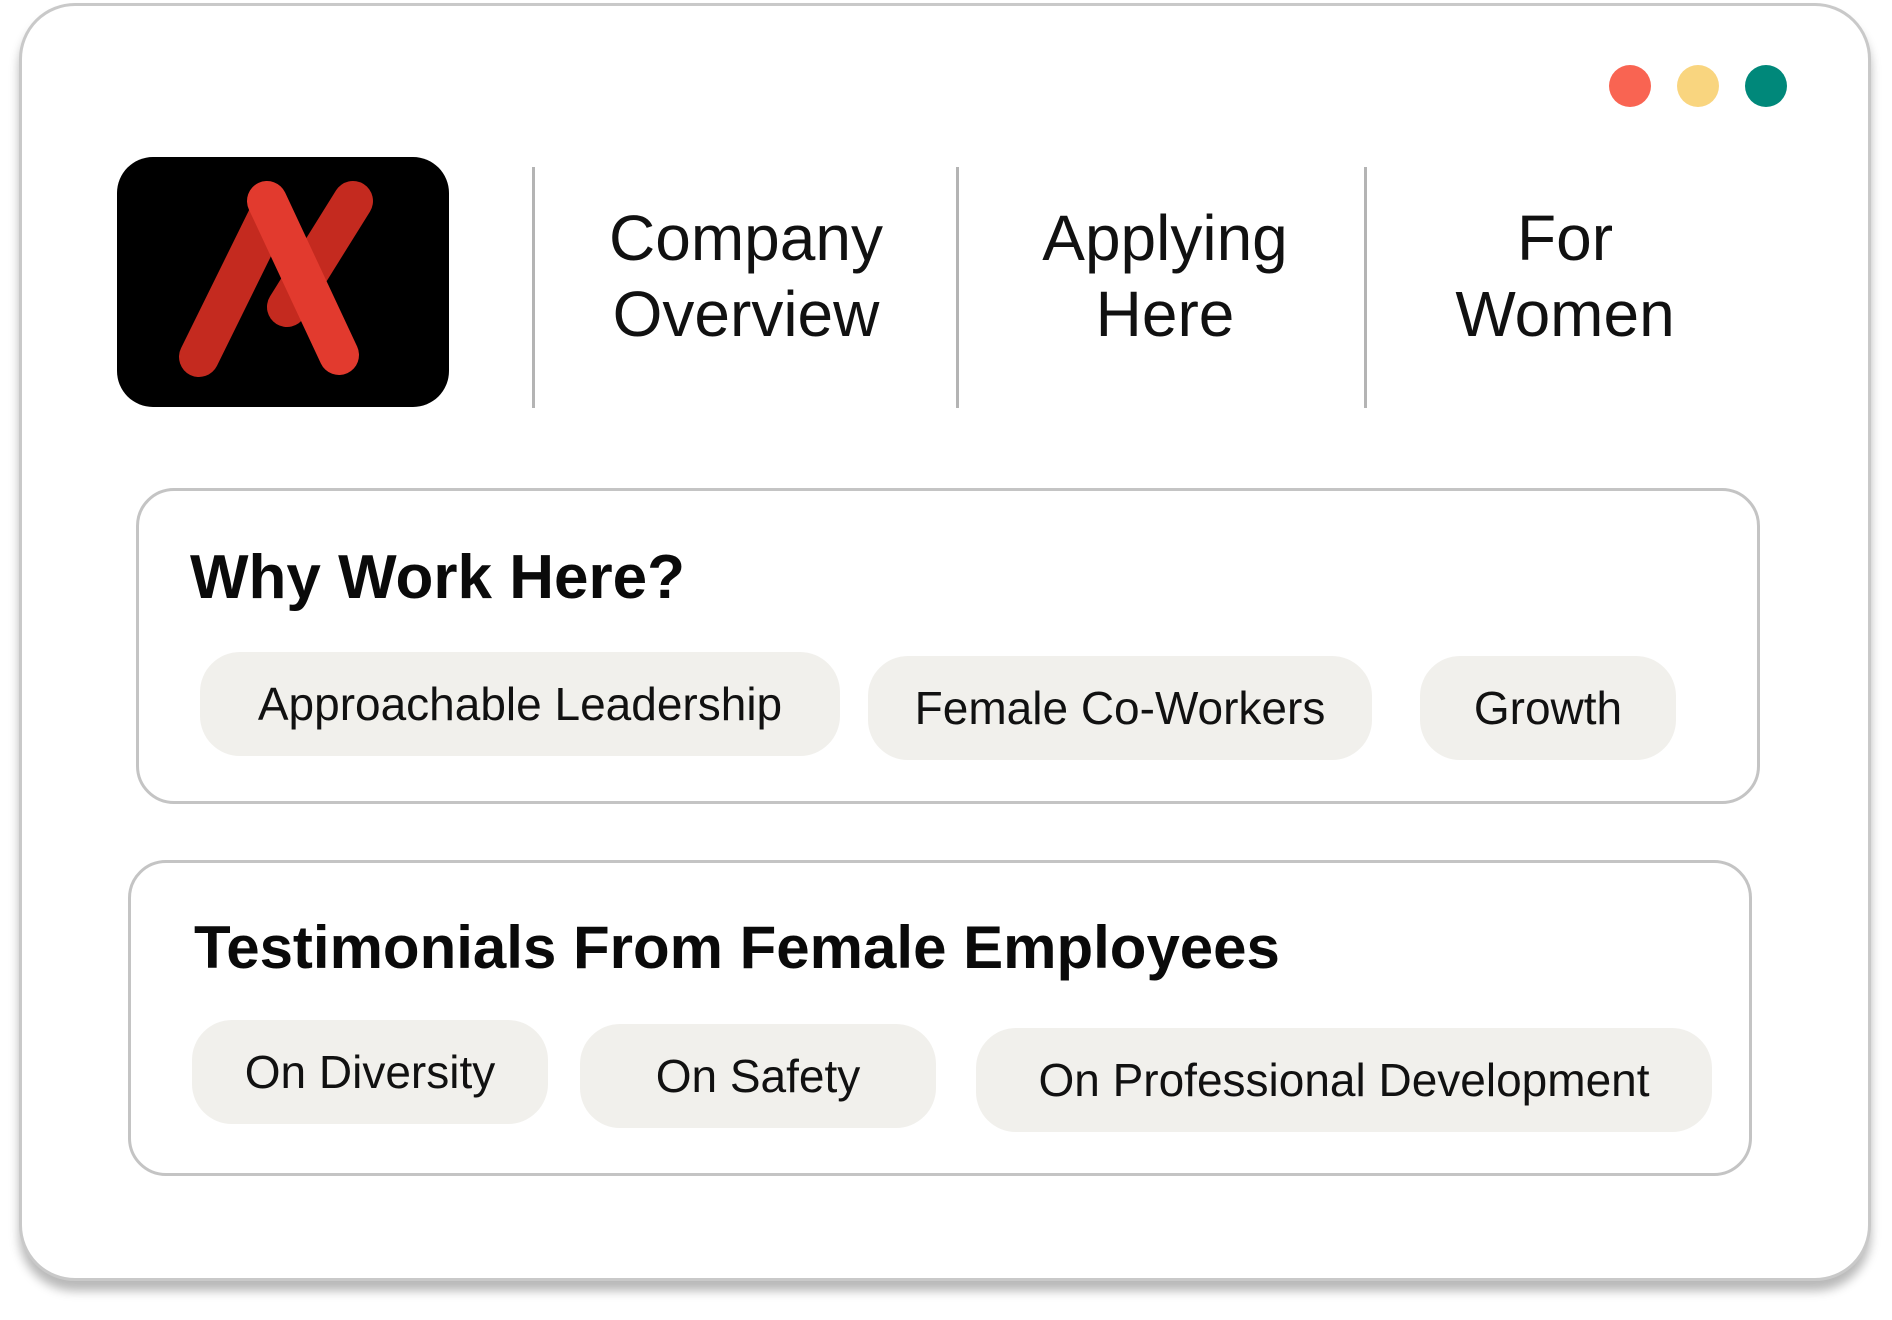 The image size is (1892, 1320). I want to click on chip-female-co-workers: Female Co-Workers, so click(1120, 708).